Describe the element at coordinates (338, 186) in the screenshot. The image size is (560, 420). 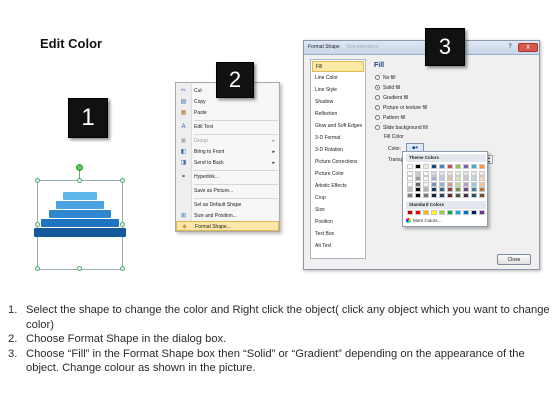
I see `category-artistic-effects: Artistic Effects` at that location.